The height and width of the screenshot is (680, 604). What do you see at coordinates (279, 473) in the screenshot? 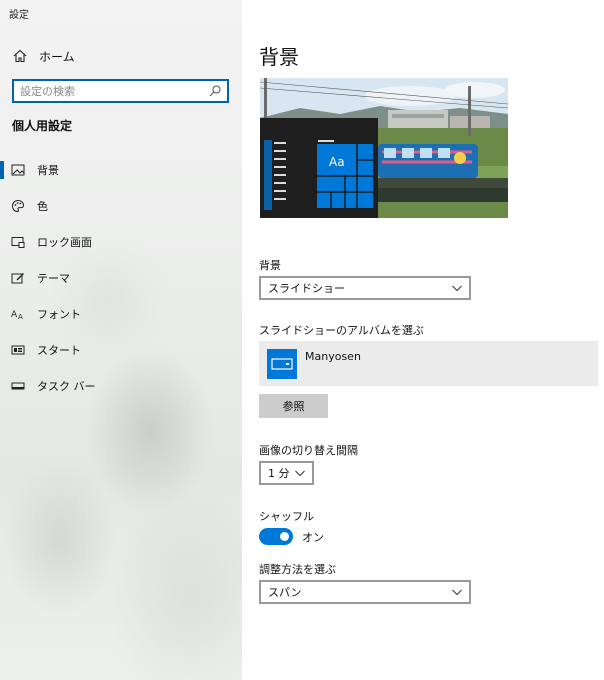
I see `interval-value: 1 分` at bounding box center [279, 473].